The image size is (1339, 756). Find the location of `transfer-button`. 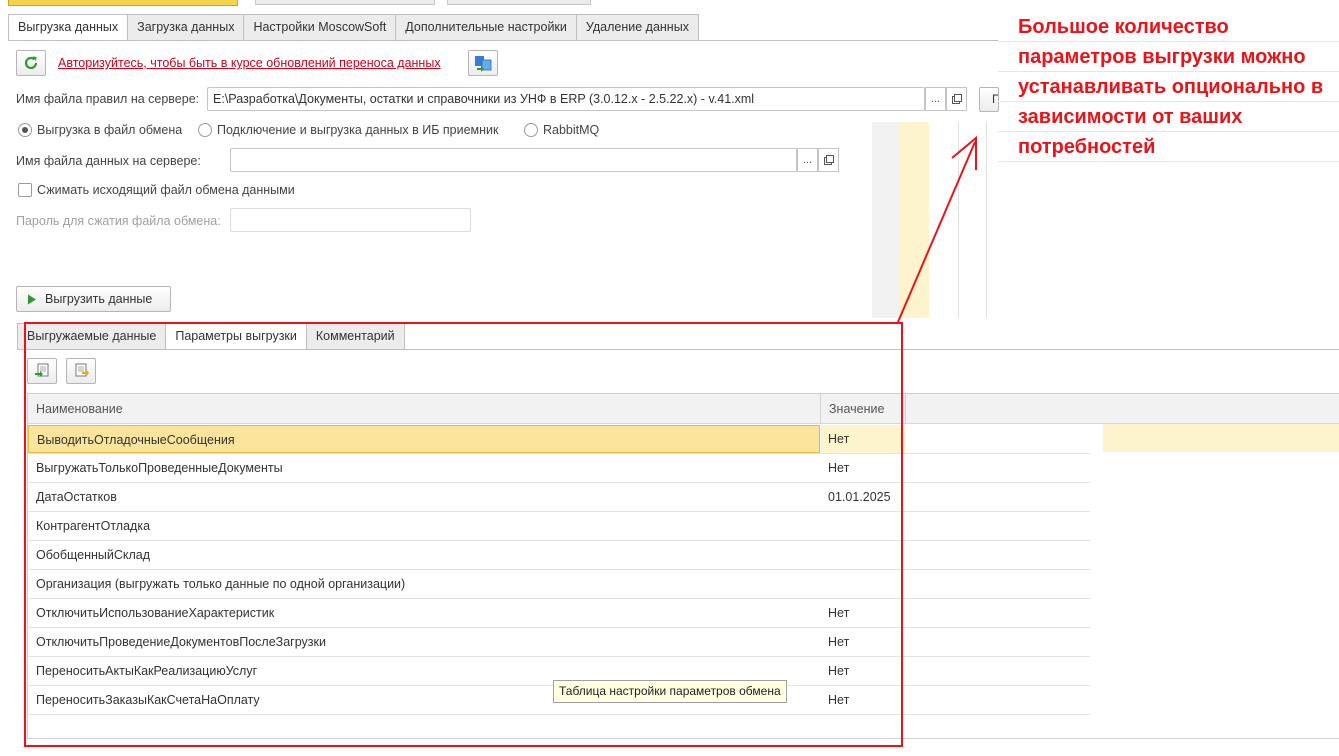

transfer-button is located at coordinates (483, 63).